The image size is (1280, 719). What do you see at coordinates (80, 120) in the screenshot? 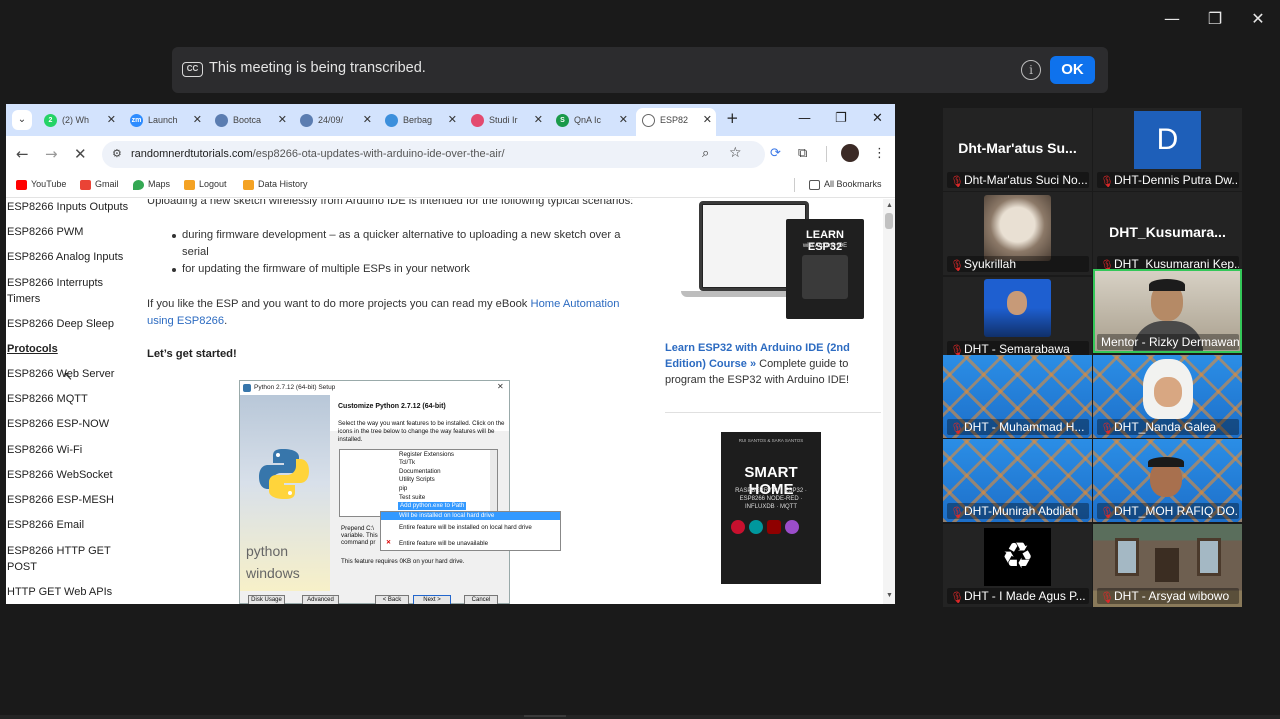
I see `tab-whatsapp: 2 (2) Wh ✕` at bounding box center [80, 120].